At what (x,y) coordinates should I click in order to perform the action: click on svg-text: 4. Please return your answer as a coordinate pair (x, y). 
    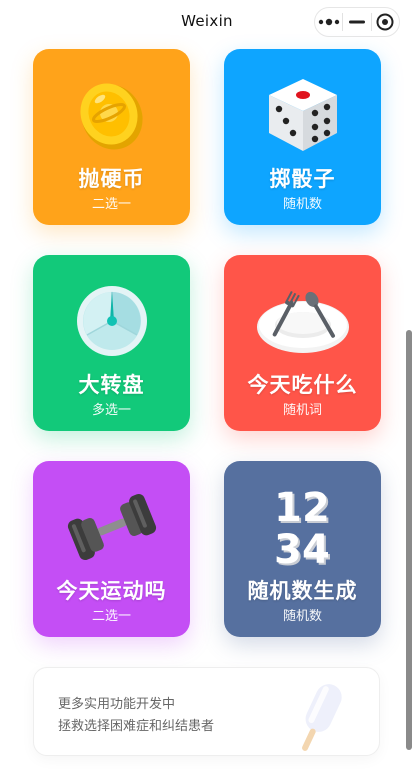
    Looking at the image, I should click on (316, 549).